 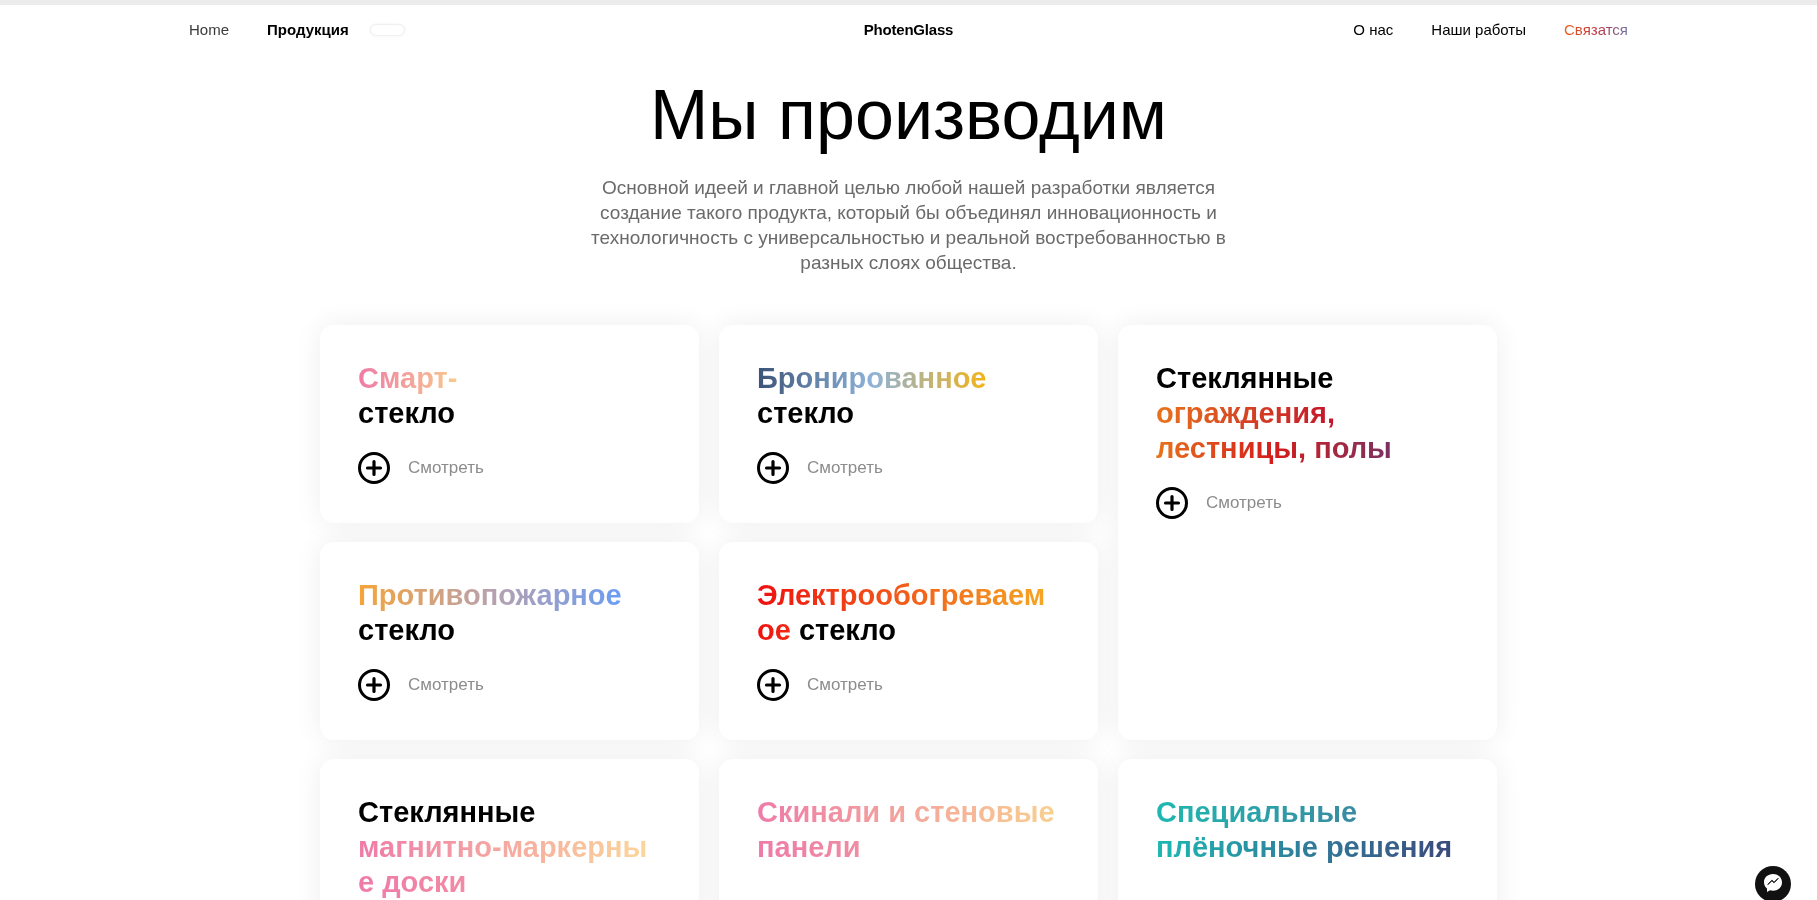 I want to click on card-title: Смарт- стекло, so click(x=408, y=396).